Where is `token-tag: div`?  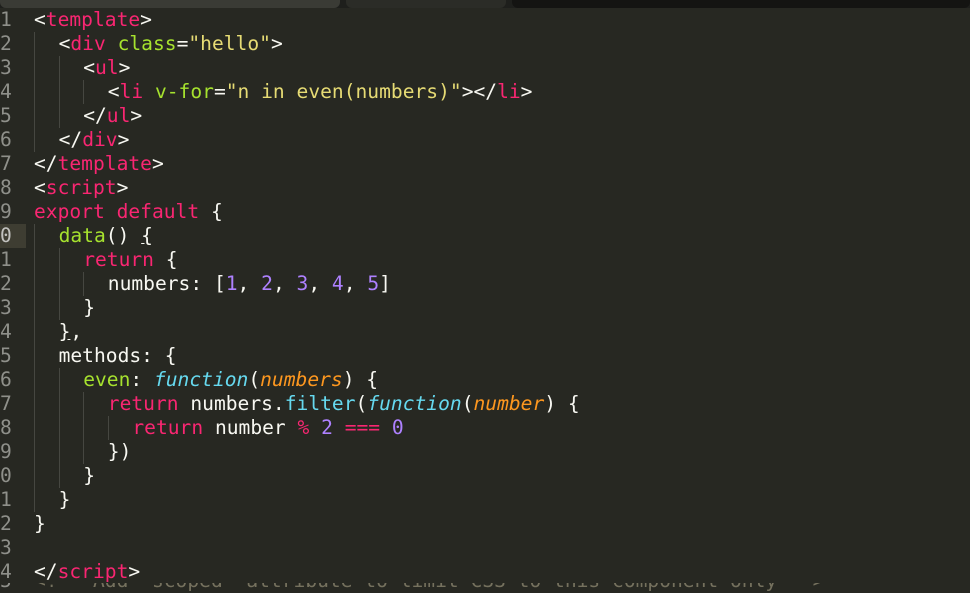
token-tag: div is located at coordinates (100, 139).